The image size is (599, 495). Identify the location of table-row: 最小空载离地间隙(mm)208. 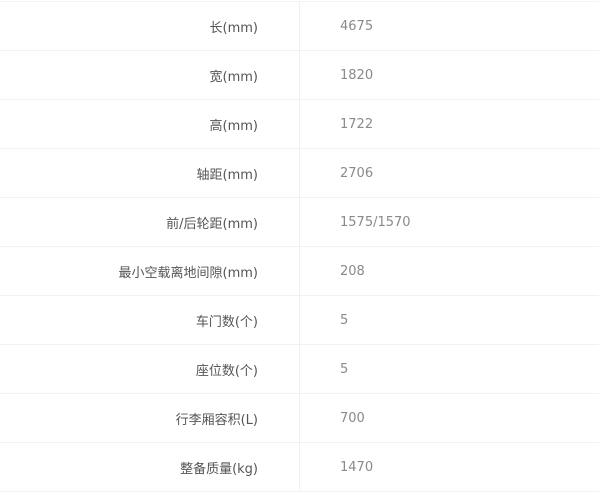
(299, 271).